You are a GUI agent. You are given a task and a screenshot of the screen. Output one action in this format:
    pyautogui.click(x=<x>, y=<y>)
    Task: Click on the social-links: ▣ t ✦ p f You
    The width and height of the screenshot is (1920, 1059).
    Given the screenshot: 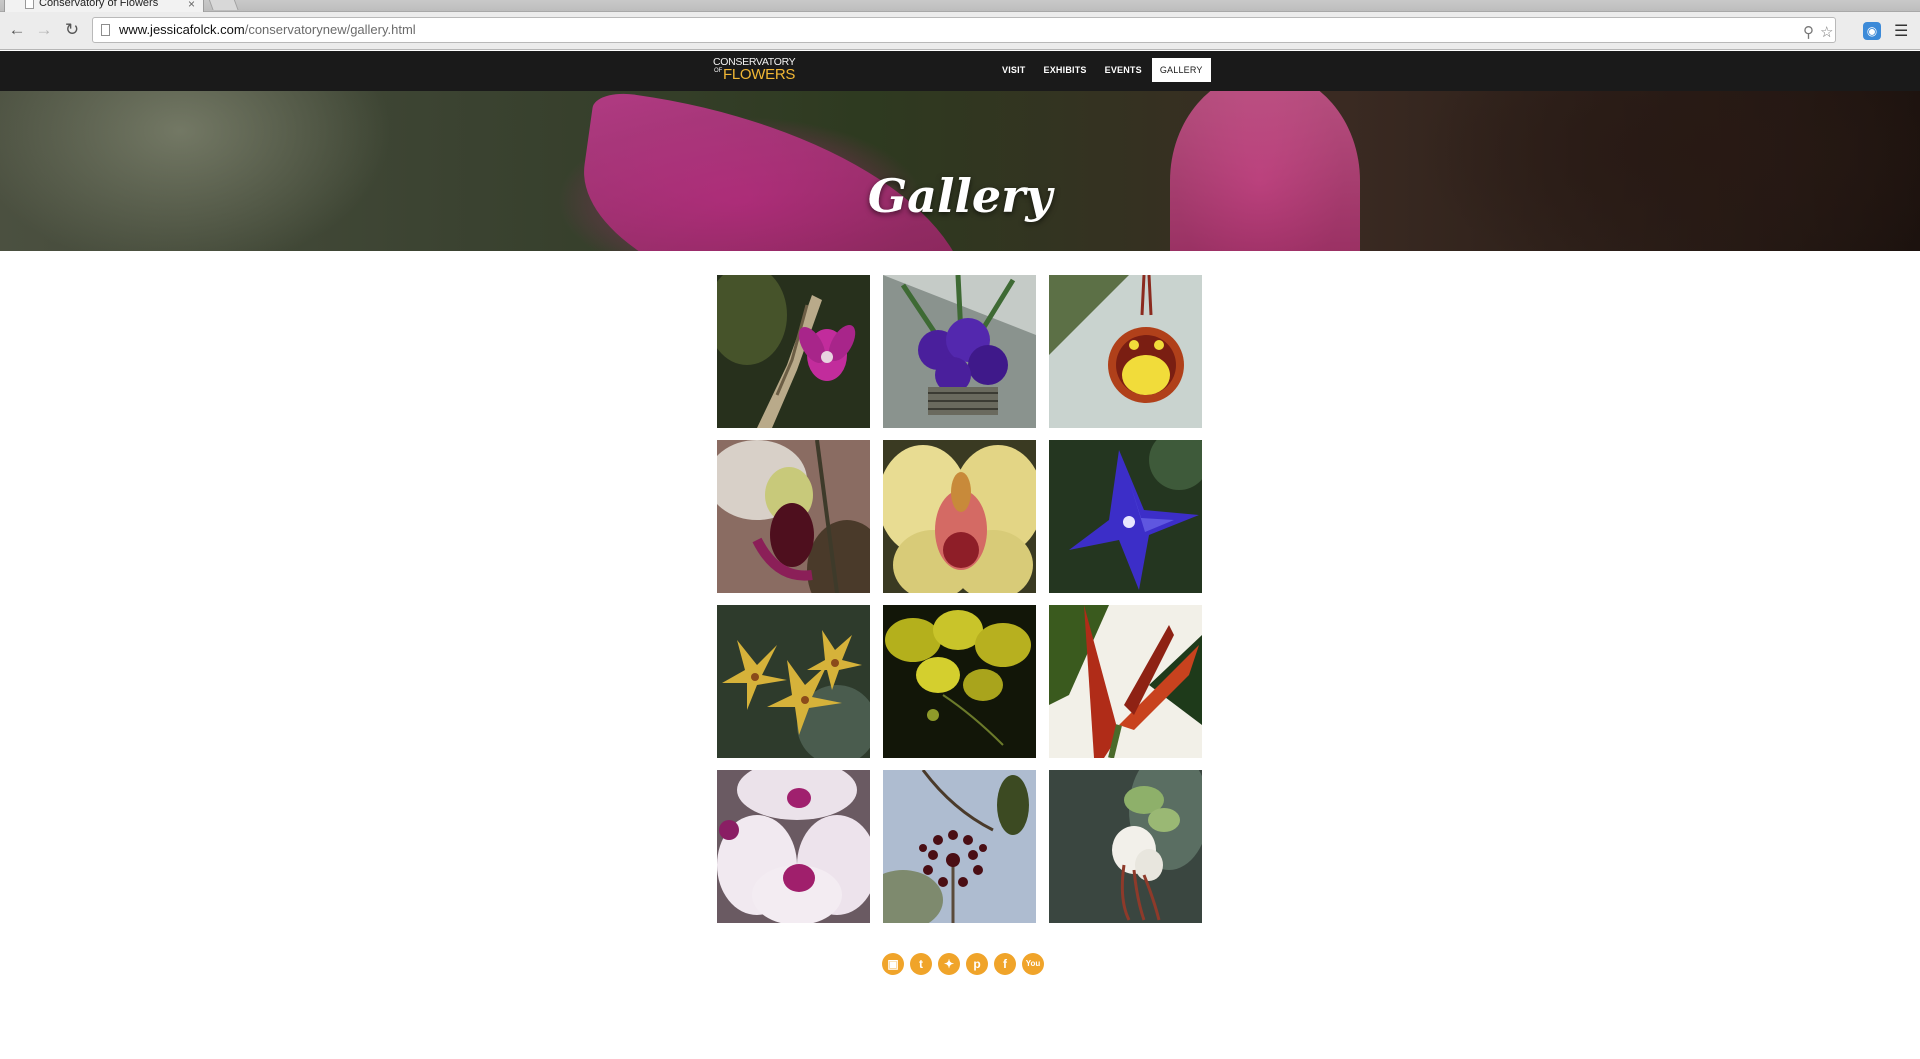 What is the action you would take?
    pyautogui.click(x=963, y=964)
    